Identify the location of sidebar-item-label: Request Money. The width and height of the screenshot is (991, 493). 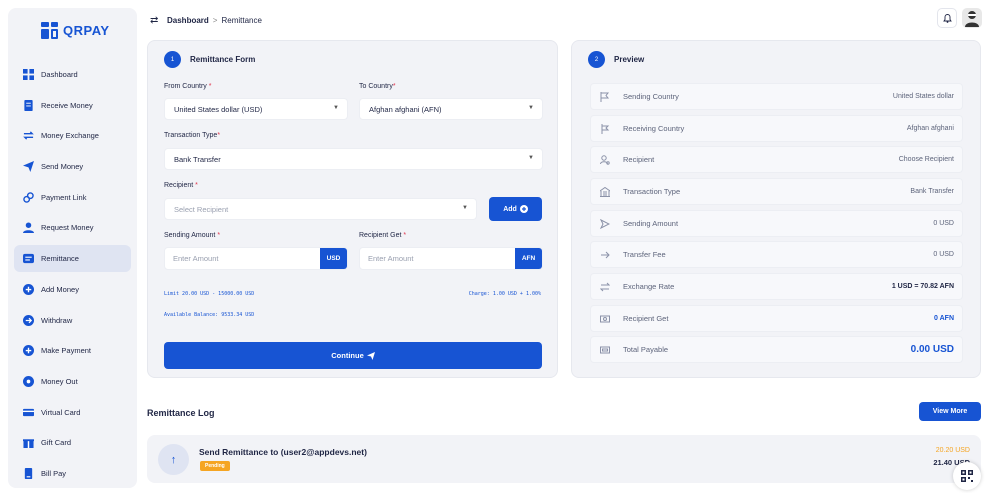
(67, 228).